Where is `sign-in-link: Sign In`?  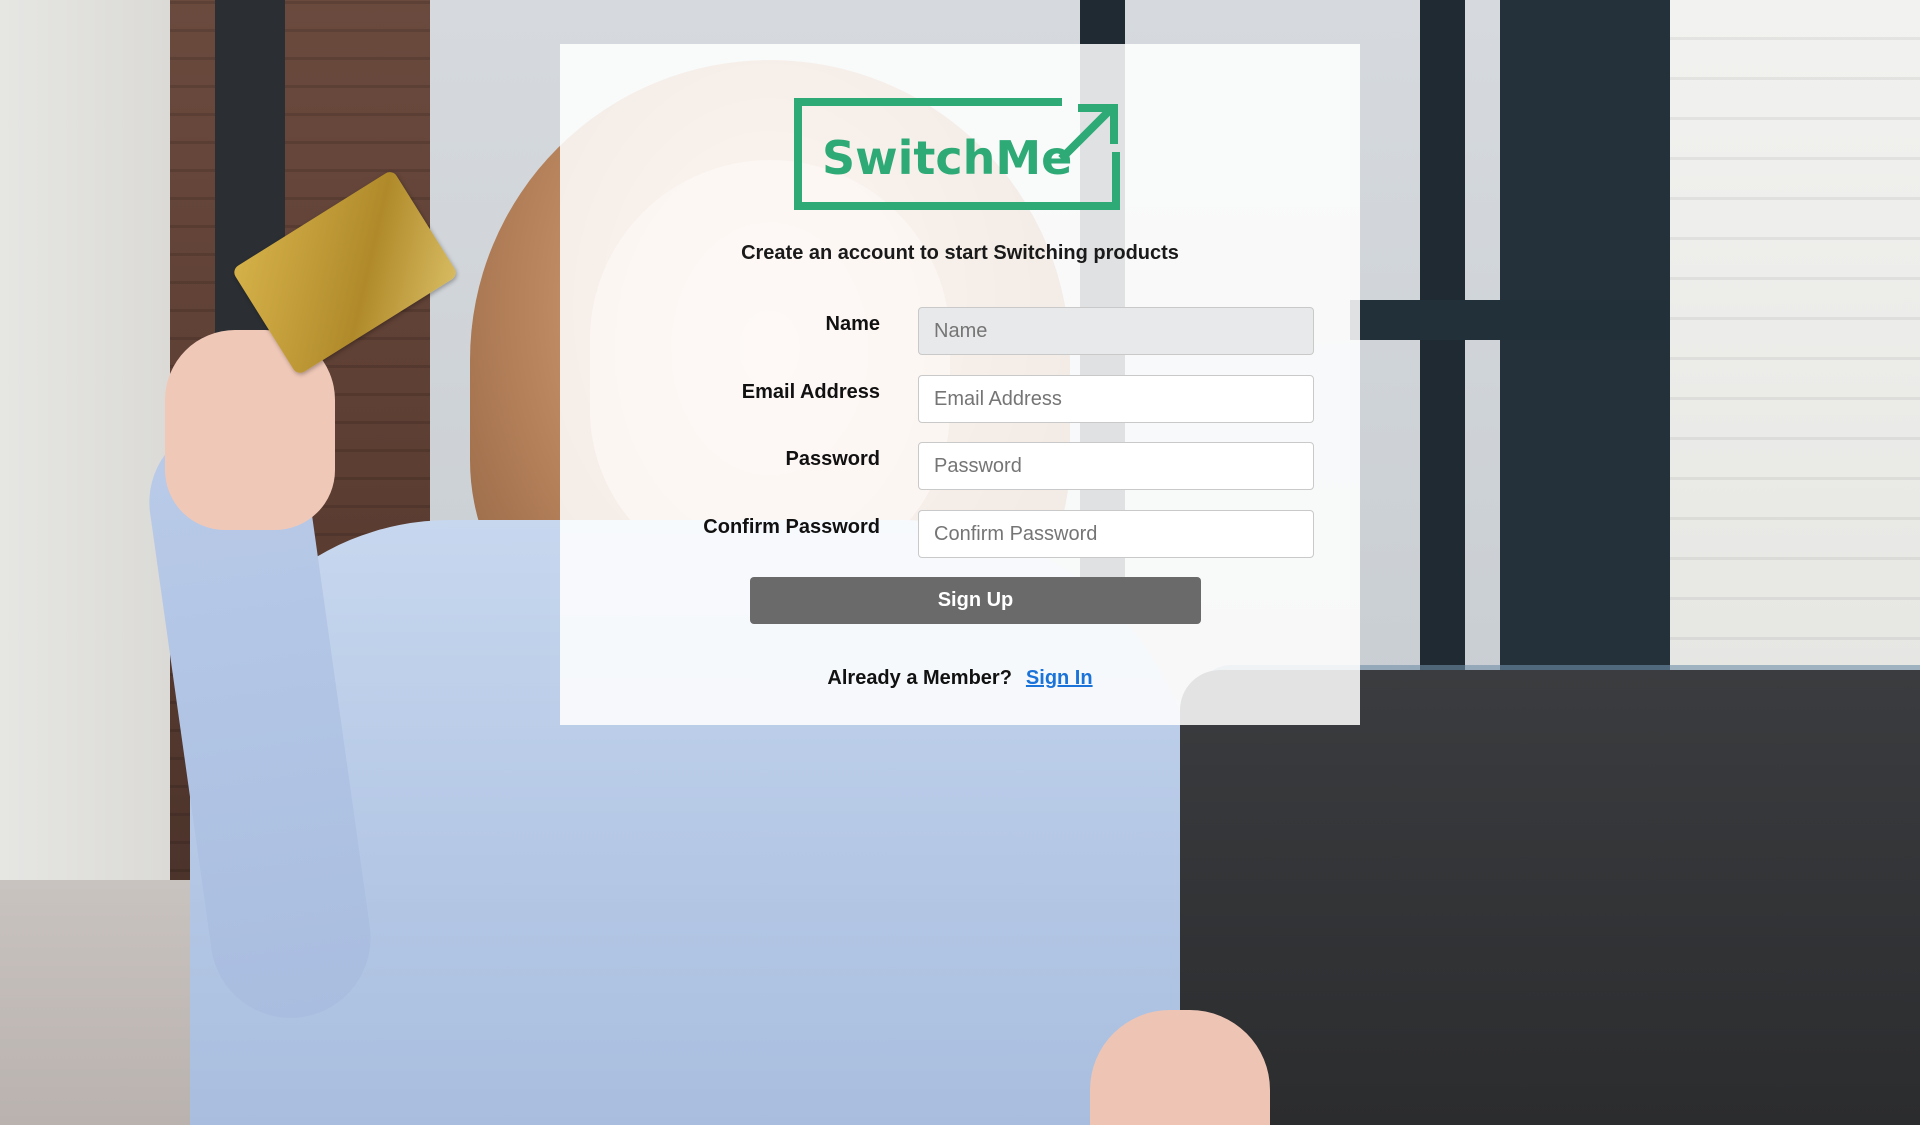
sign-in-link: Sign In is located at coordinates (1059, 678).